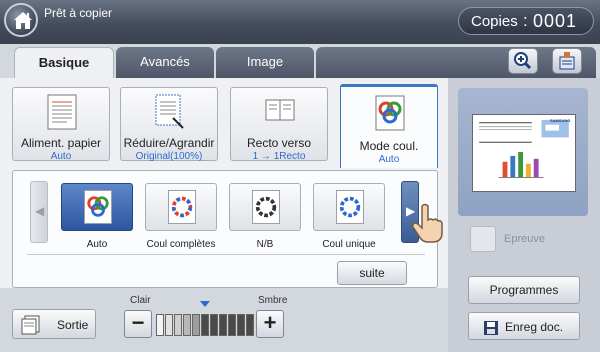  Describe the element at coordinates (78, 13) in the screenshot. I see `status-title: Prêt à copier` at that location.